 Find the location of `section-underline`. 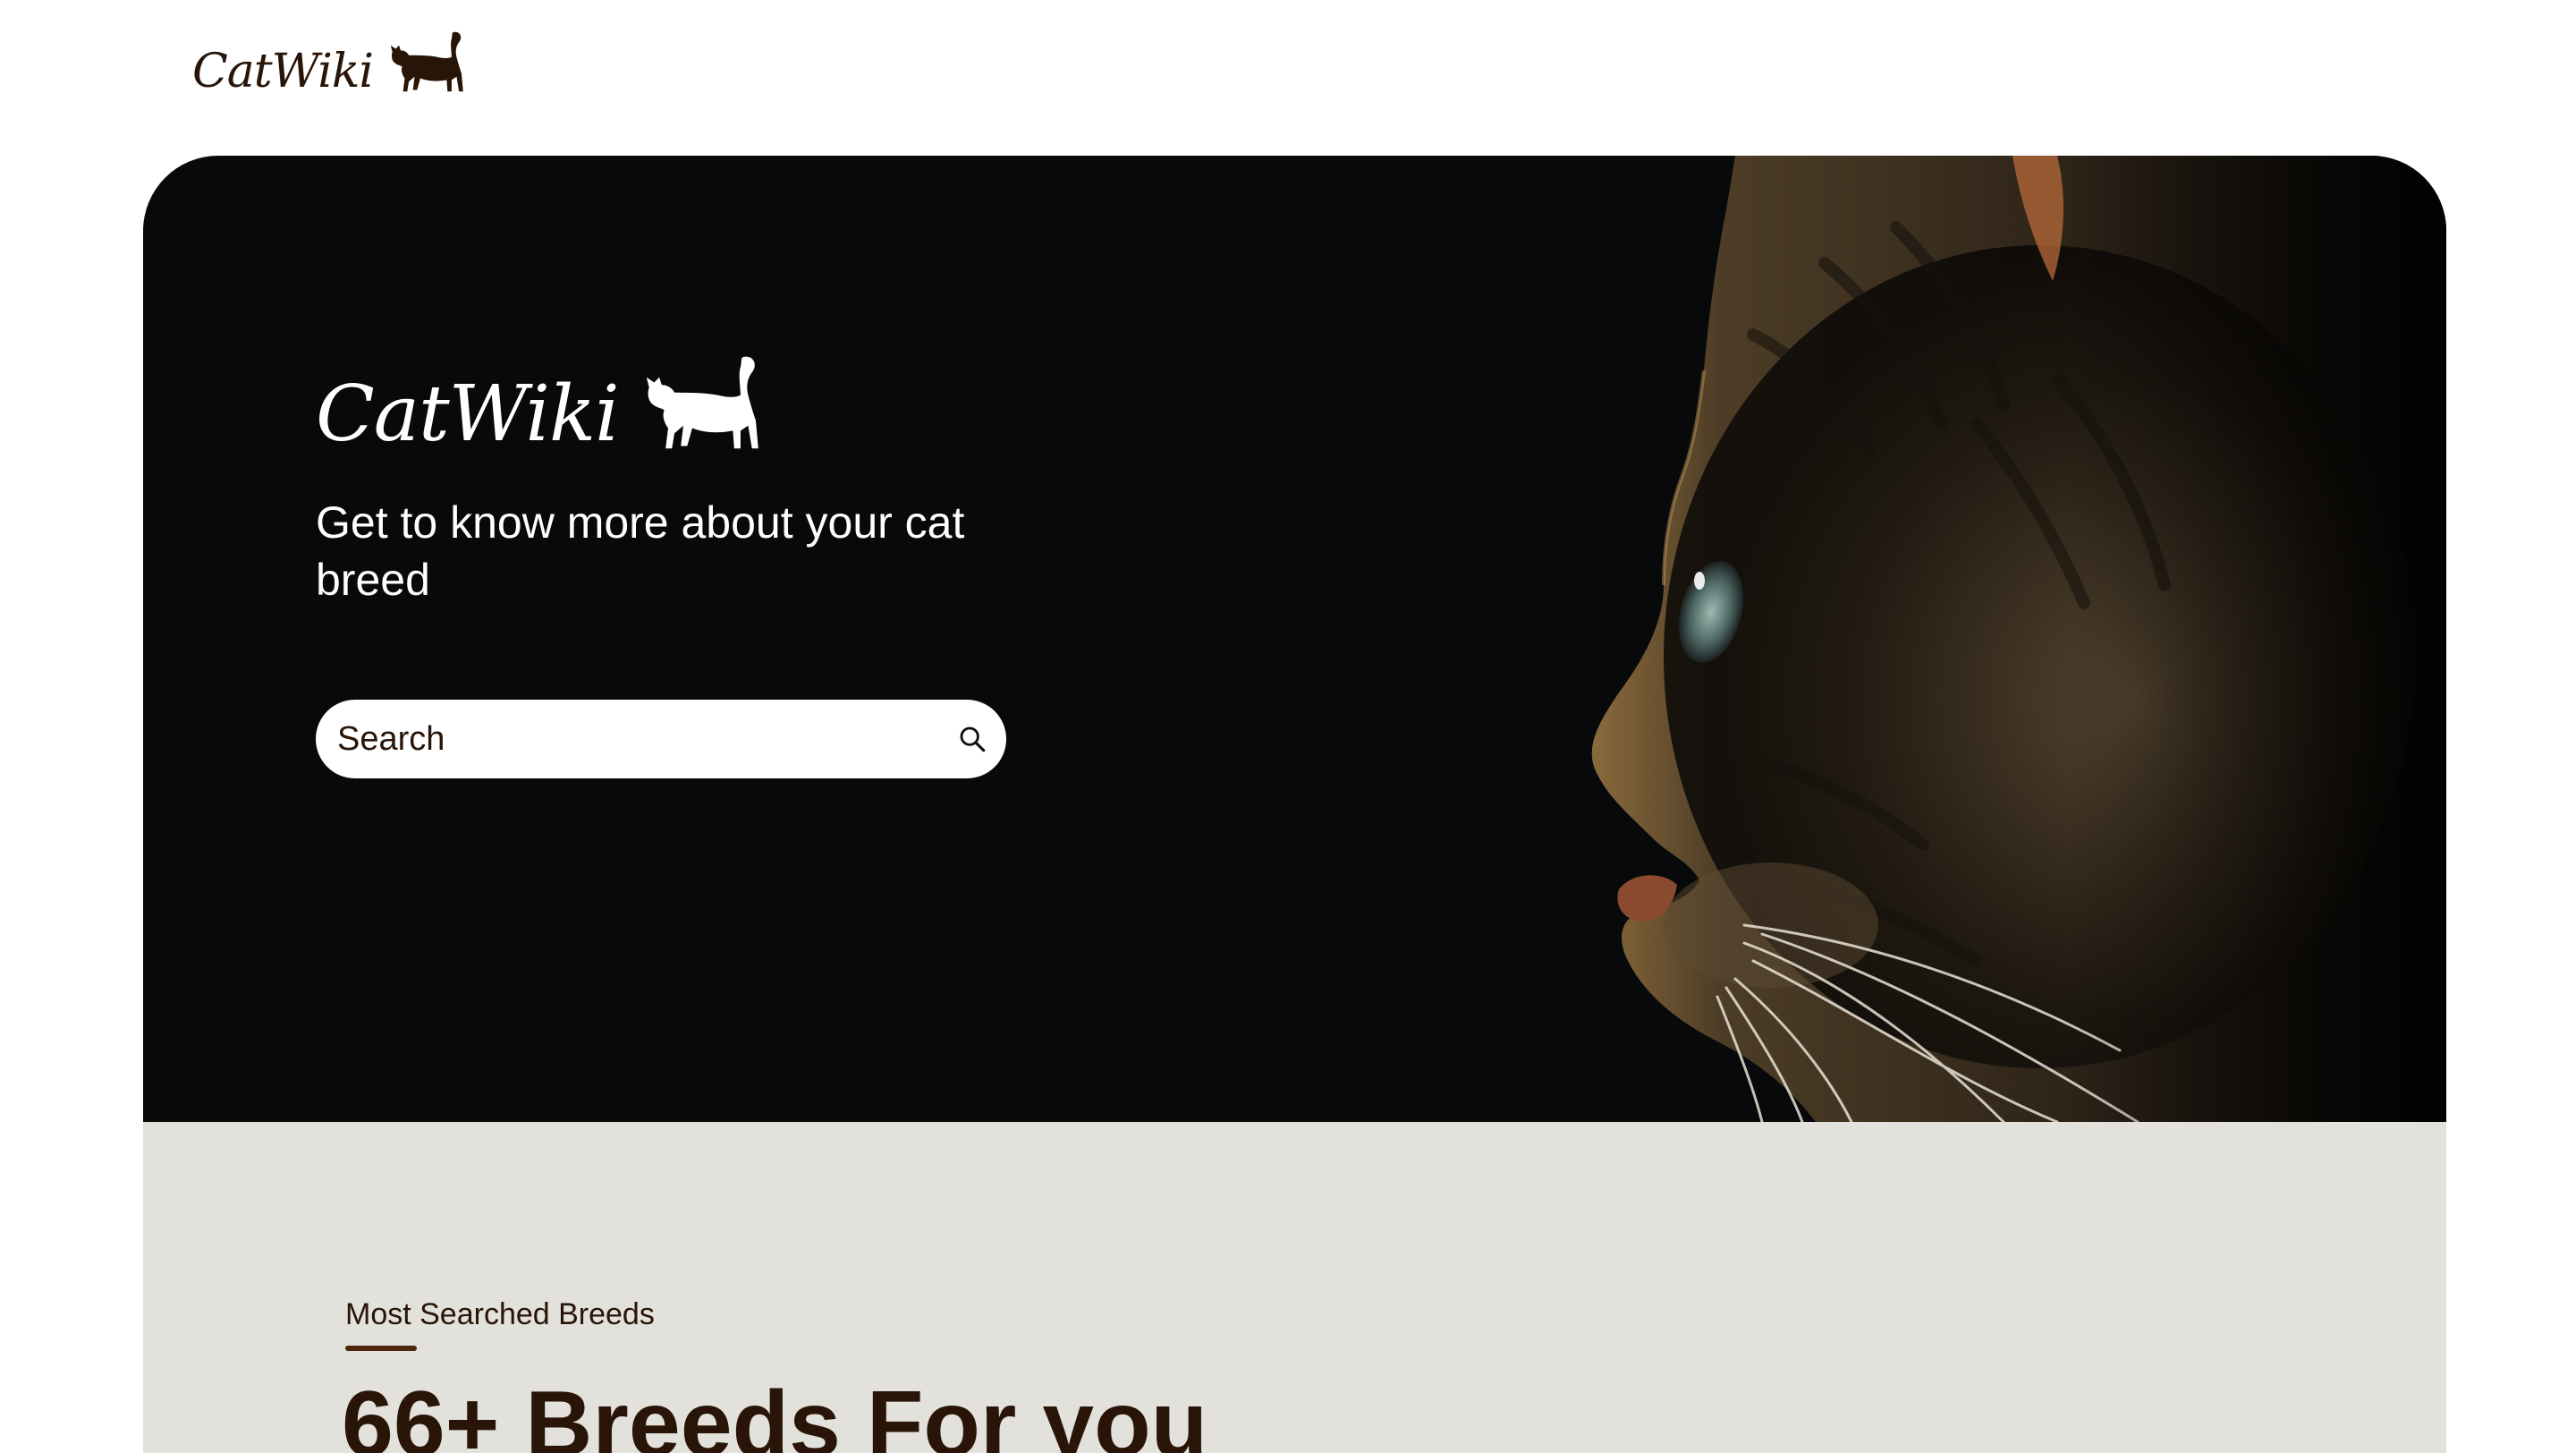

section-underline is located at coordinates (381, 1348).